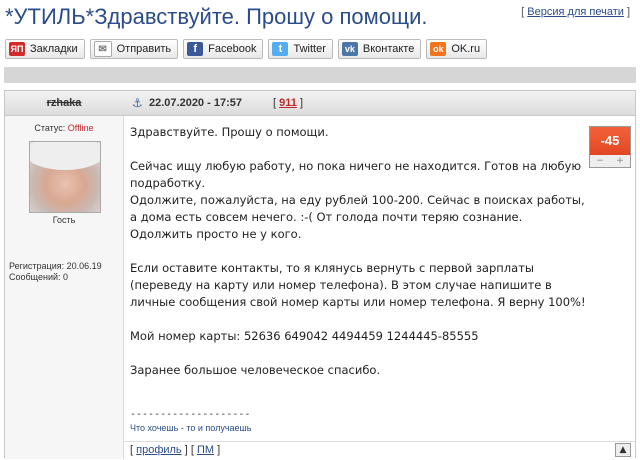 The height and width of the screenshot is (460, 640). What do you see at coordinates (255, 370) in the screenshot?
I see `post-paragraph: Заранее большое человеческое спасибо.` at bounding box center [255, 370].